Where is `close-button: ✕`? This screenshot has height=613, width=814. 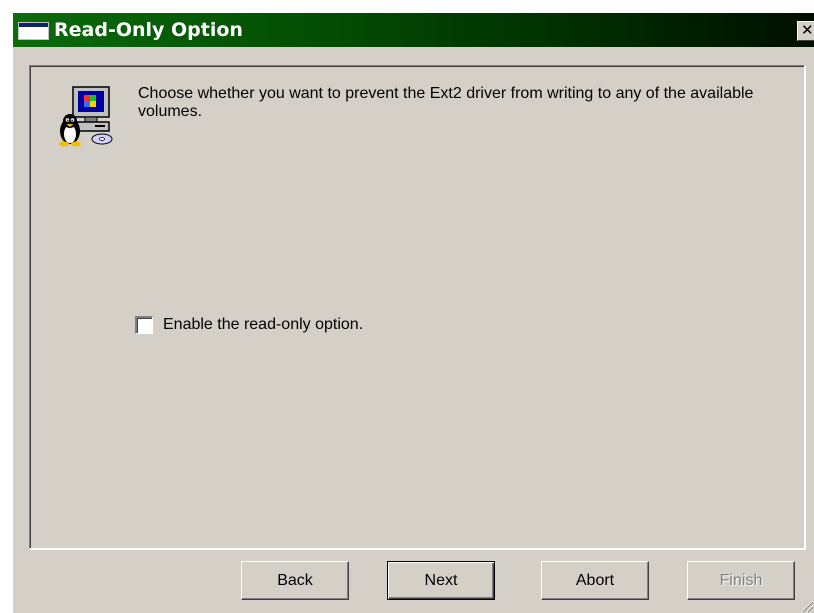 close-button: ✕ is located at coordinates (805, 31).